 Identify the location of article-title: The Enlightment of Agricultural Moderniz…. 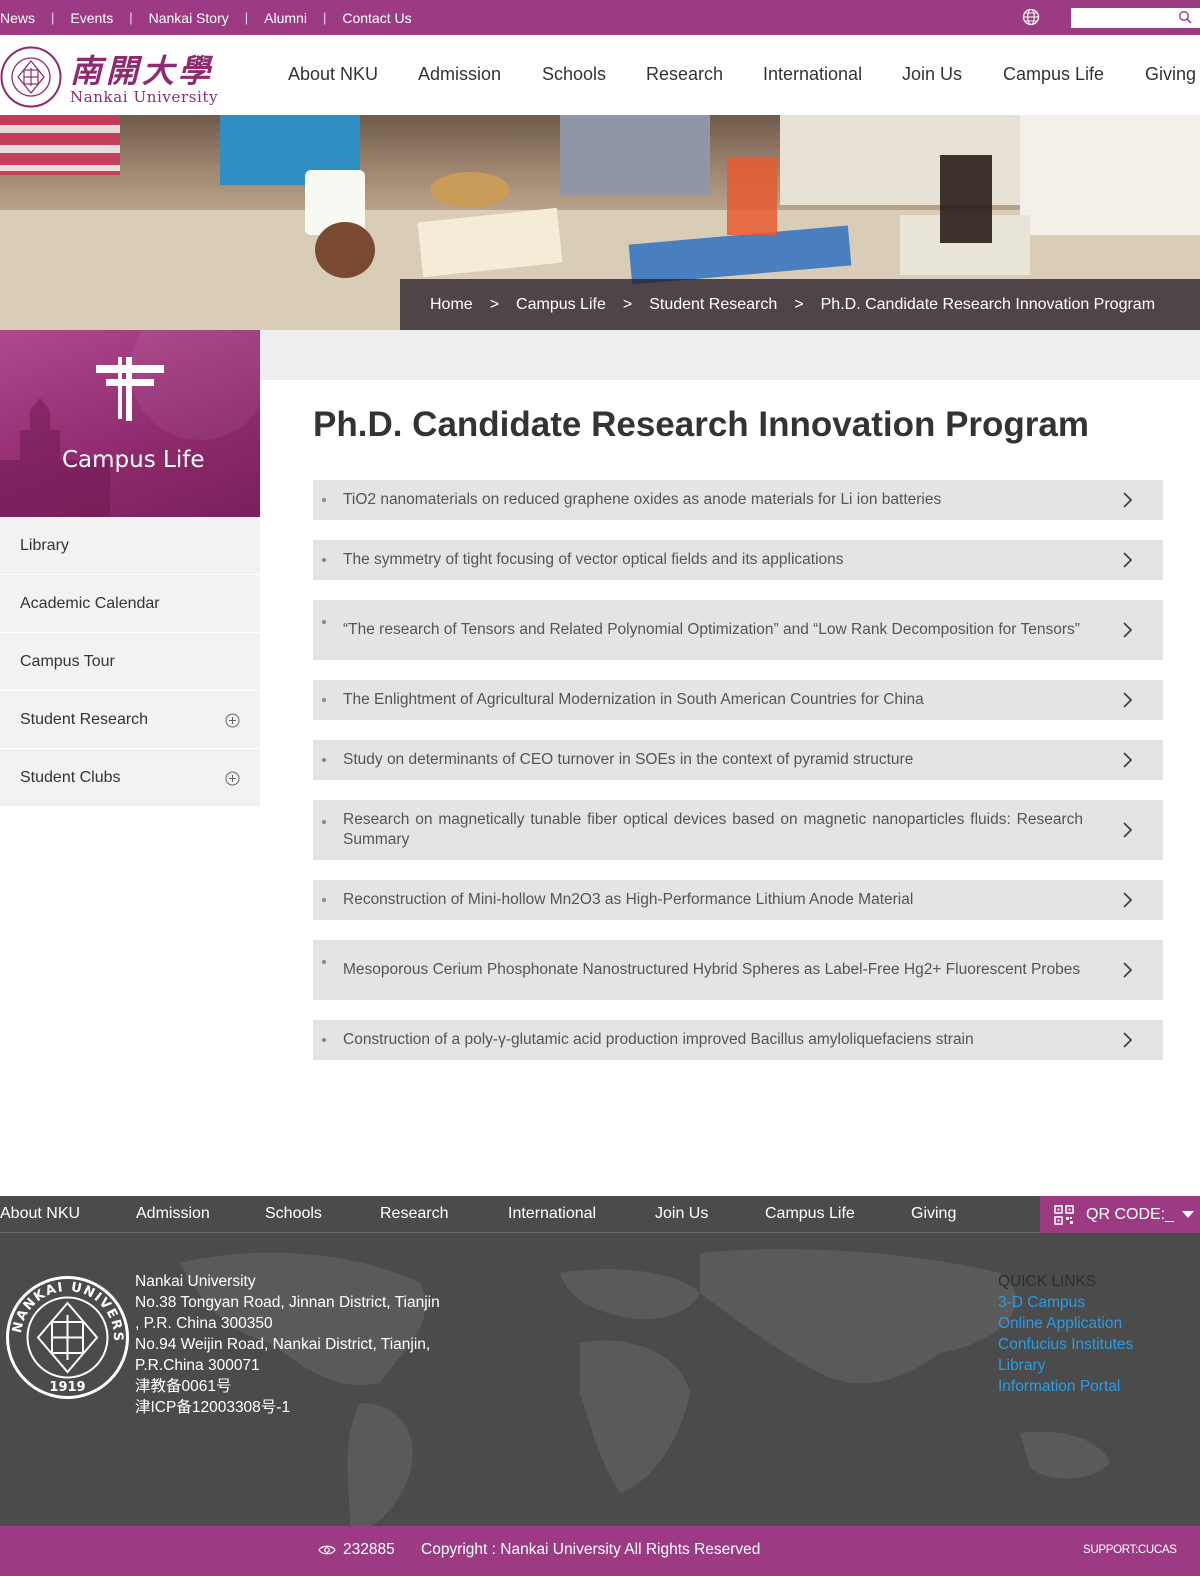
(633, 700).